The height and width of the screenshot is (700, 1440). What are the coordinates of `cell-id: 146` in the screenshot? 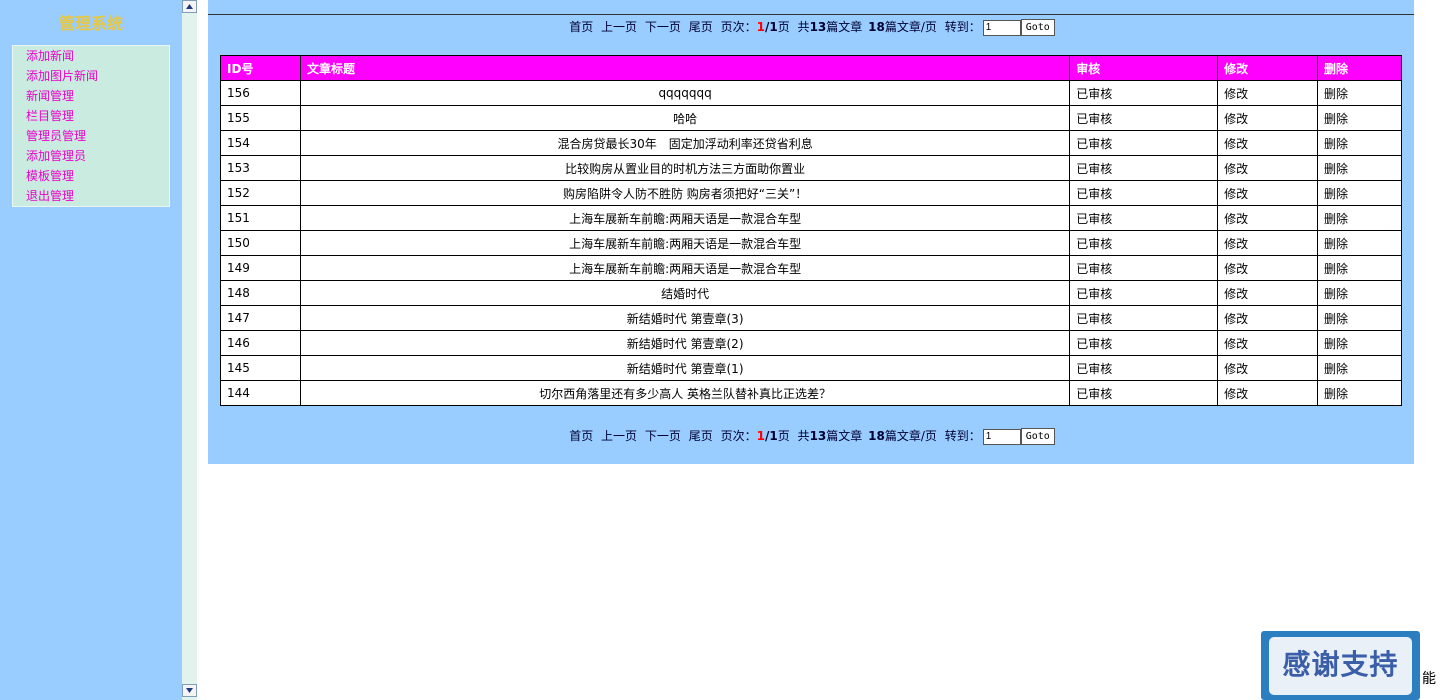 It's located at (260, 343).